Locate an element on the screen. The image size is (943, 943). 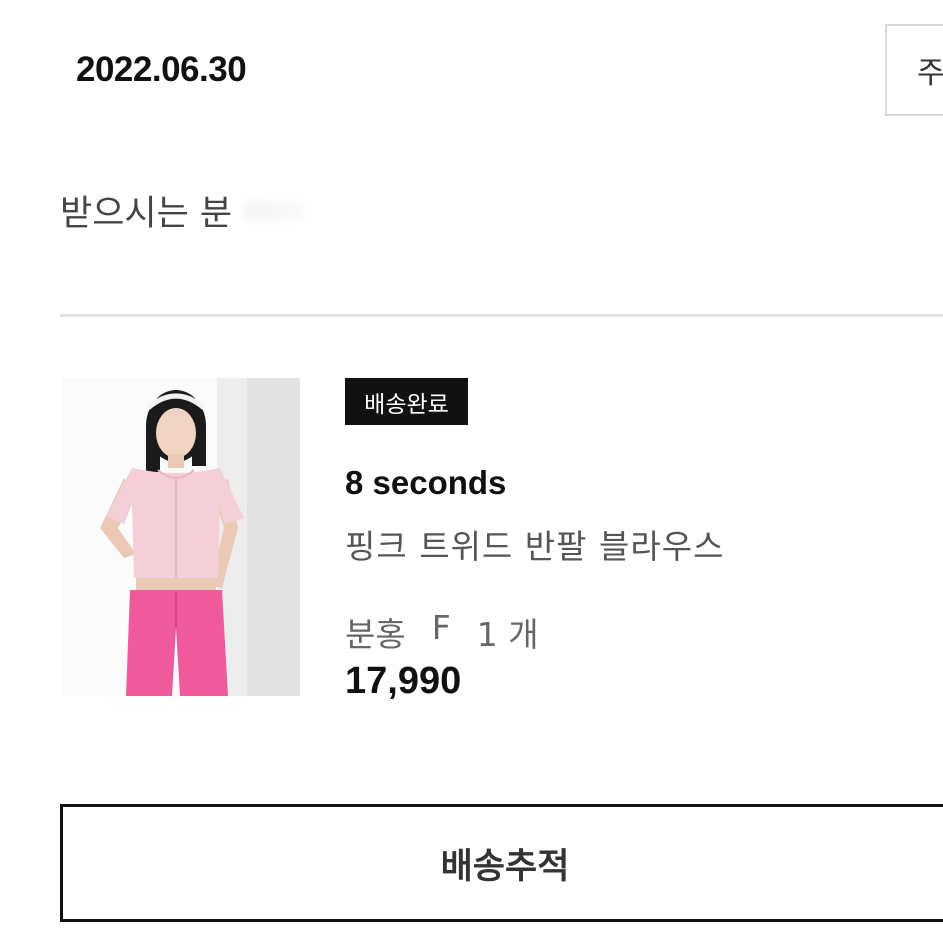
delivery-tracking-button: 배송추적 is located at coordinates (501, 863).